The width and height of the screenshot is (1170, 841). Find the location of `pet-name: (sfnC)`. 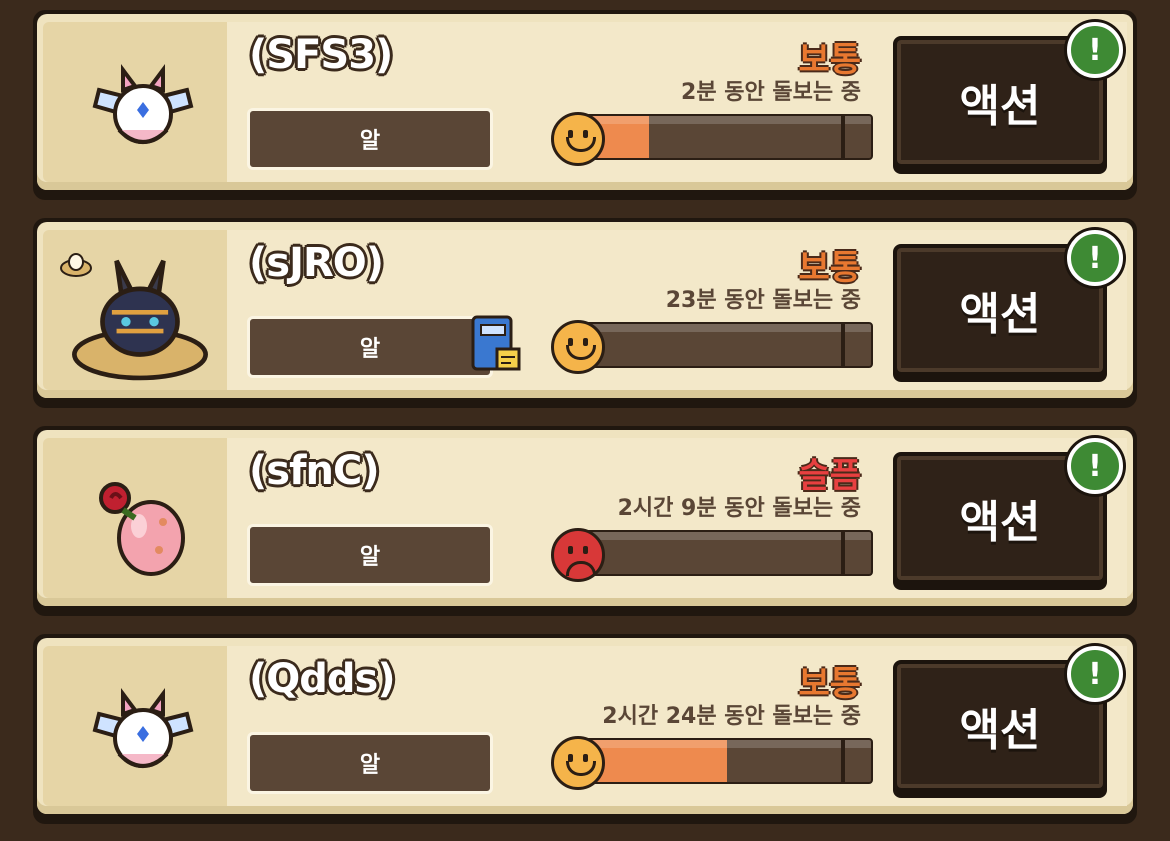

pet-name: (sfnC) is located at coordinates (314, 471).